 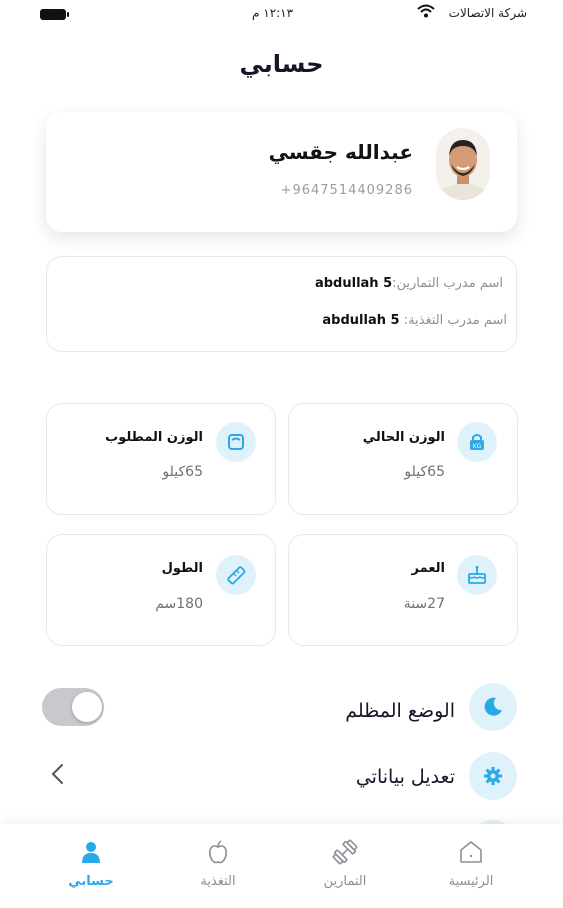 What do you see at coordinates (218, 881) in the screenshot?
I see `tab-nutrition-label: التغذية` at bounding box center [218, 881].